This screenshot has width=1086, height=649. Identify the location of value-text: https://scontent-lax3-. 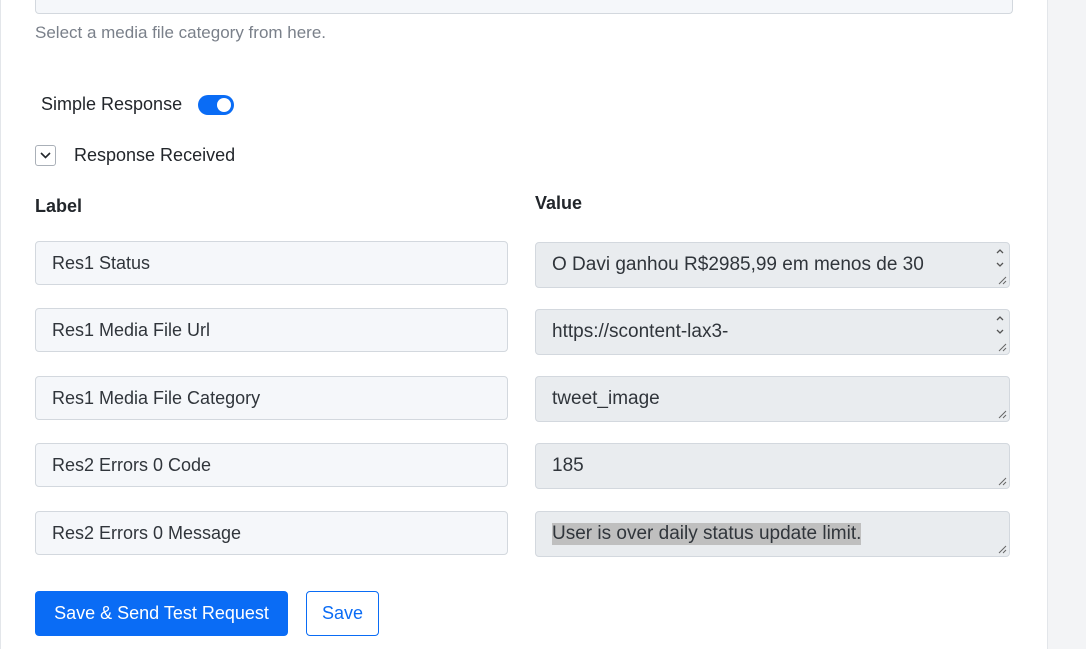
(640, 331).